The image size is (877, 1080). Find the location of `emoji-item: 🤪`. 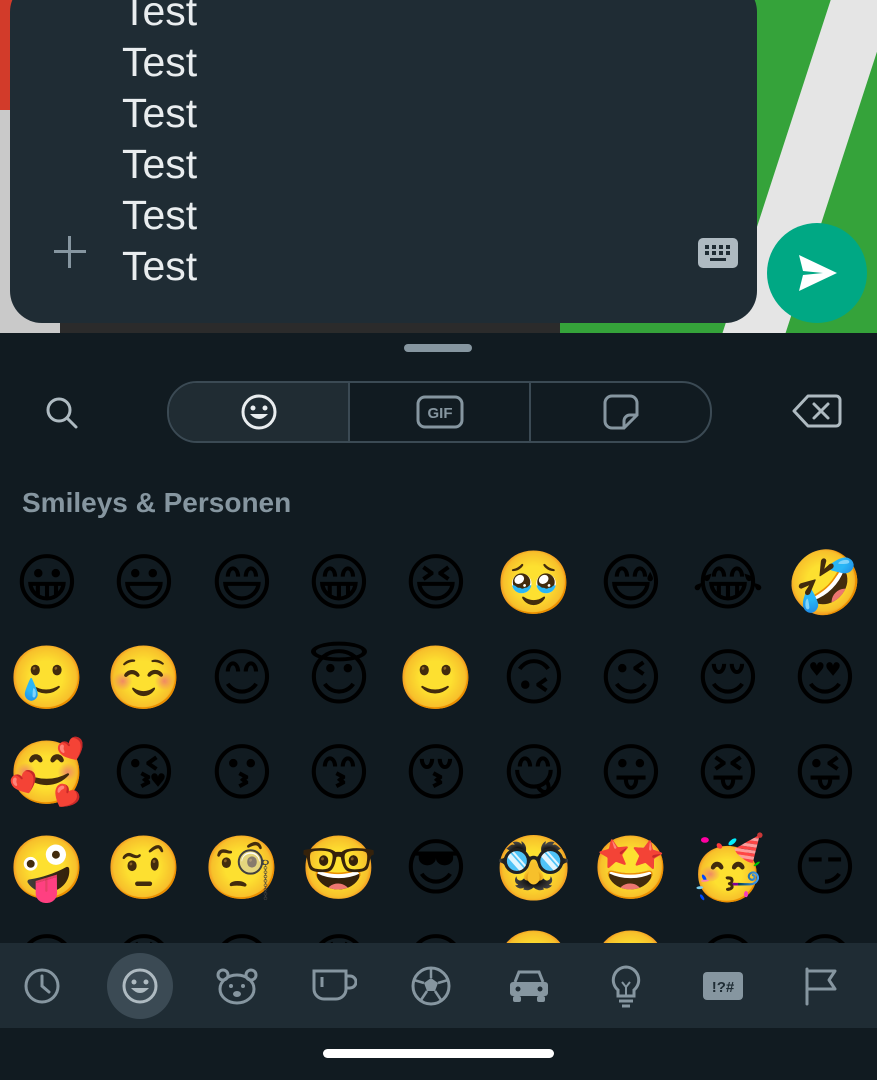

emoji-item: 🤪 is located at coordinates (47, 868).